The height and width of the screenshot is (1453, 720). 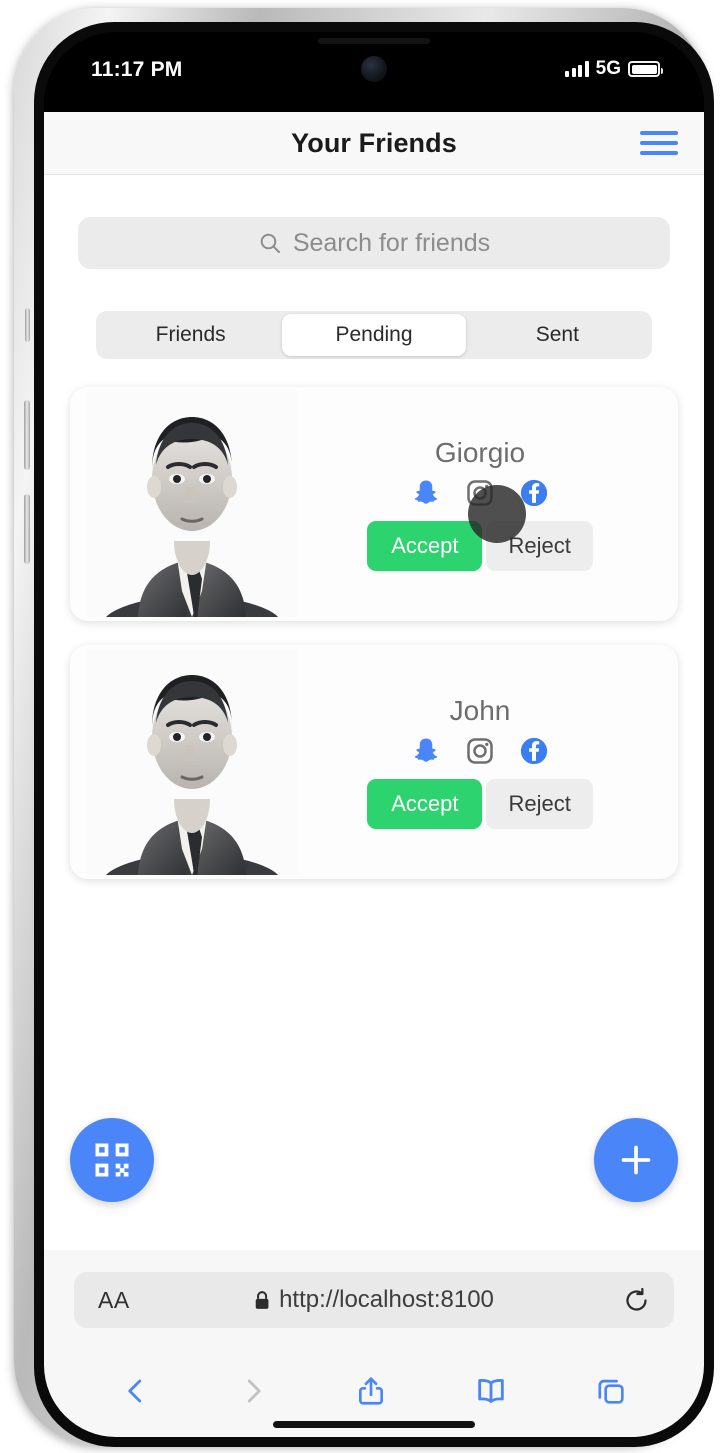 I want to click on safari-browser-chrome: AA http://localhost:8100, so click(x=374, y=1343).